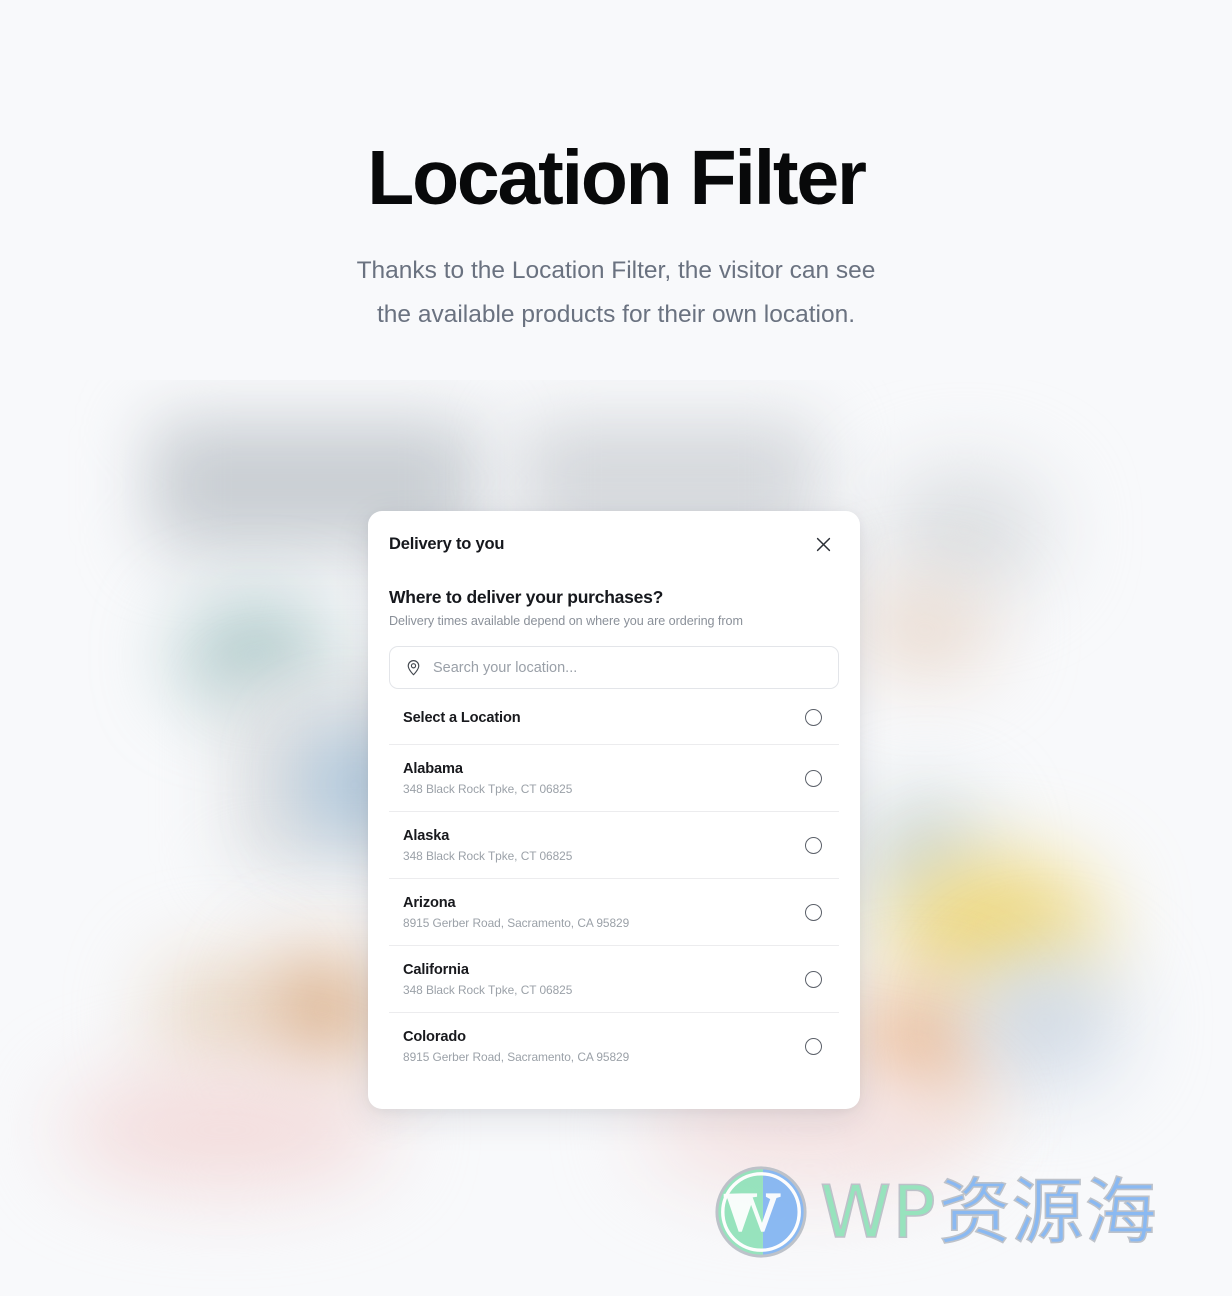 The image size is (1232, 1296). Describe the element at coordinates (617, 178) in the screenshot. I see `page-title: Location Filter` at that location.